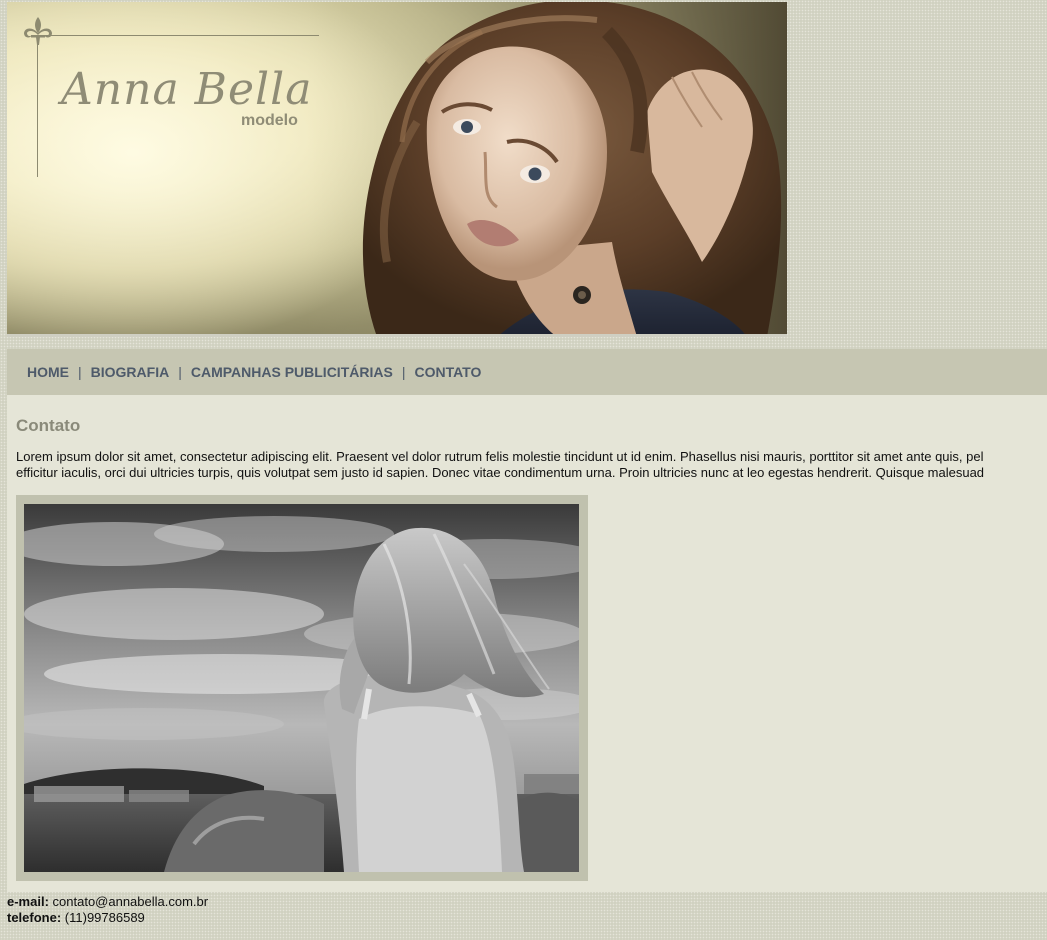  I want to click on phone-line: telefone: (11)99786589, so click(107, 918).